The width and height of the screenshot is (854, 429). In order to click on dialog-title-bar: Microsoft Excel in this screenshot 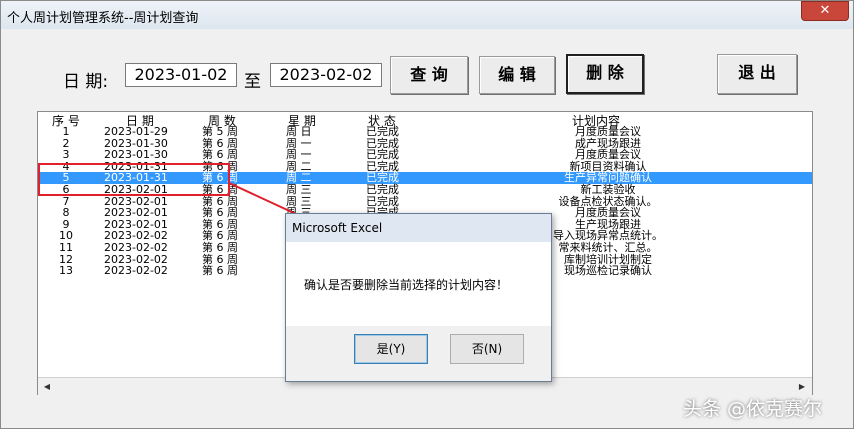, I will do `click(418, 228)`.